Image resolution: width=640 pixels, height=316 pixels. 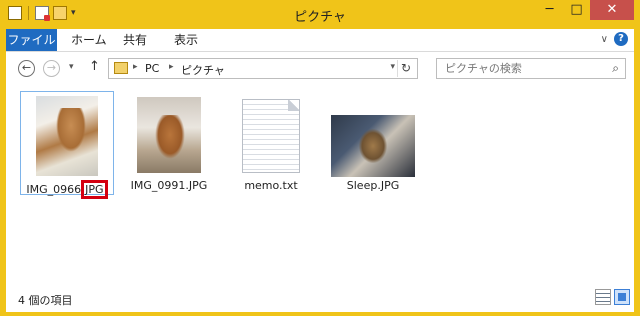 I want to click on file-item: IMG_0966 JPG, so click(x=67, y=145).